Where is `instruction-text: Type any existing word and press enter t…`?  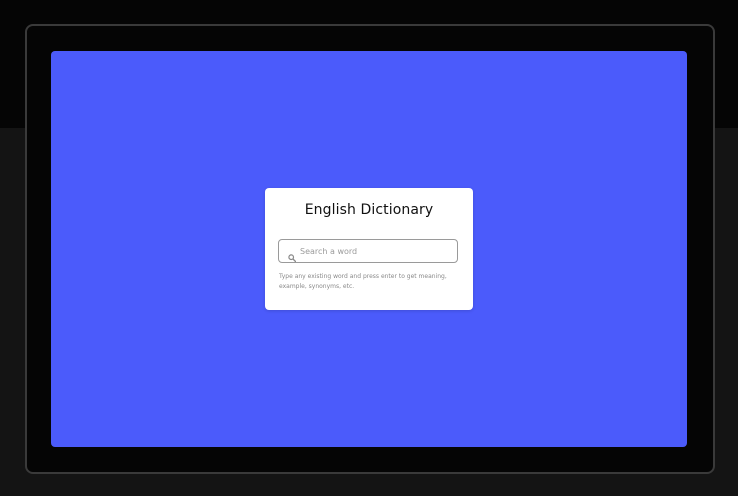 instruction-text: Type any existing word and press enter t… is located at coordinates (363, 281).